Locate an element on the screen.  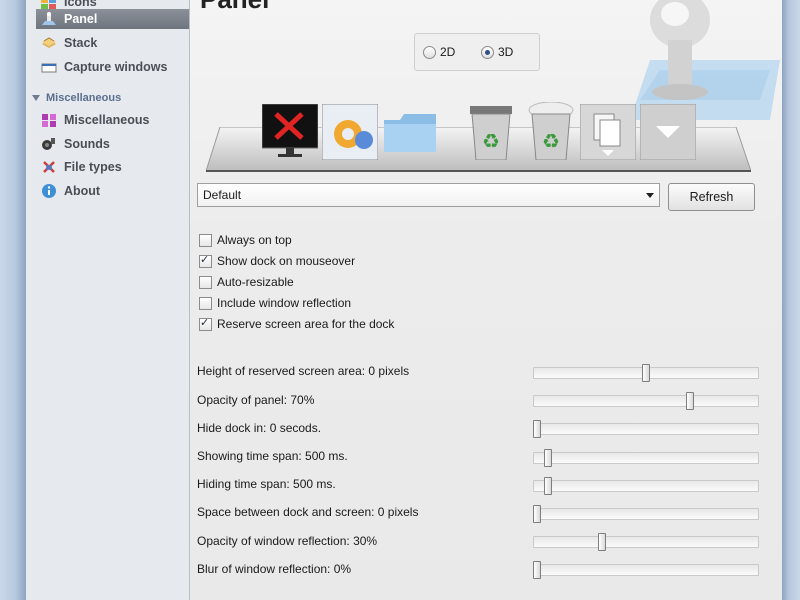
sidebar-item-about: About is located at coordinates (114, 191).